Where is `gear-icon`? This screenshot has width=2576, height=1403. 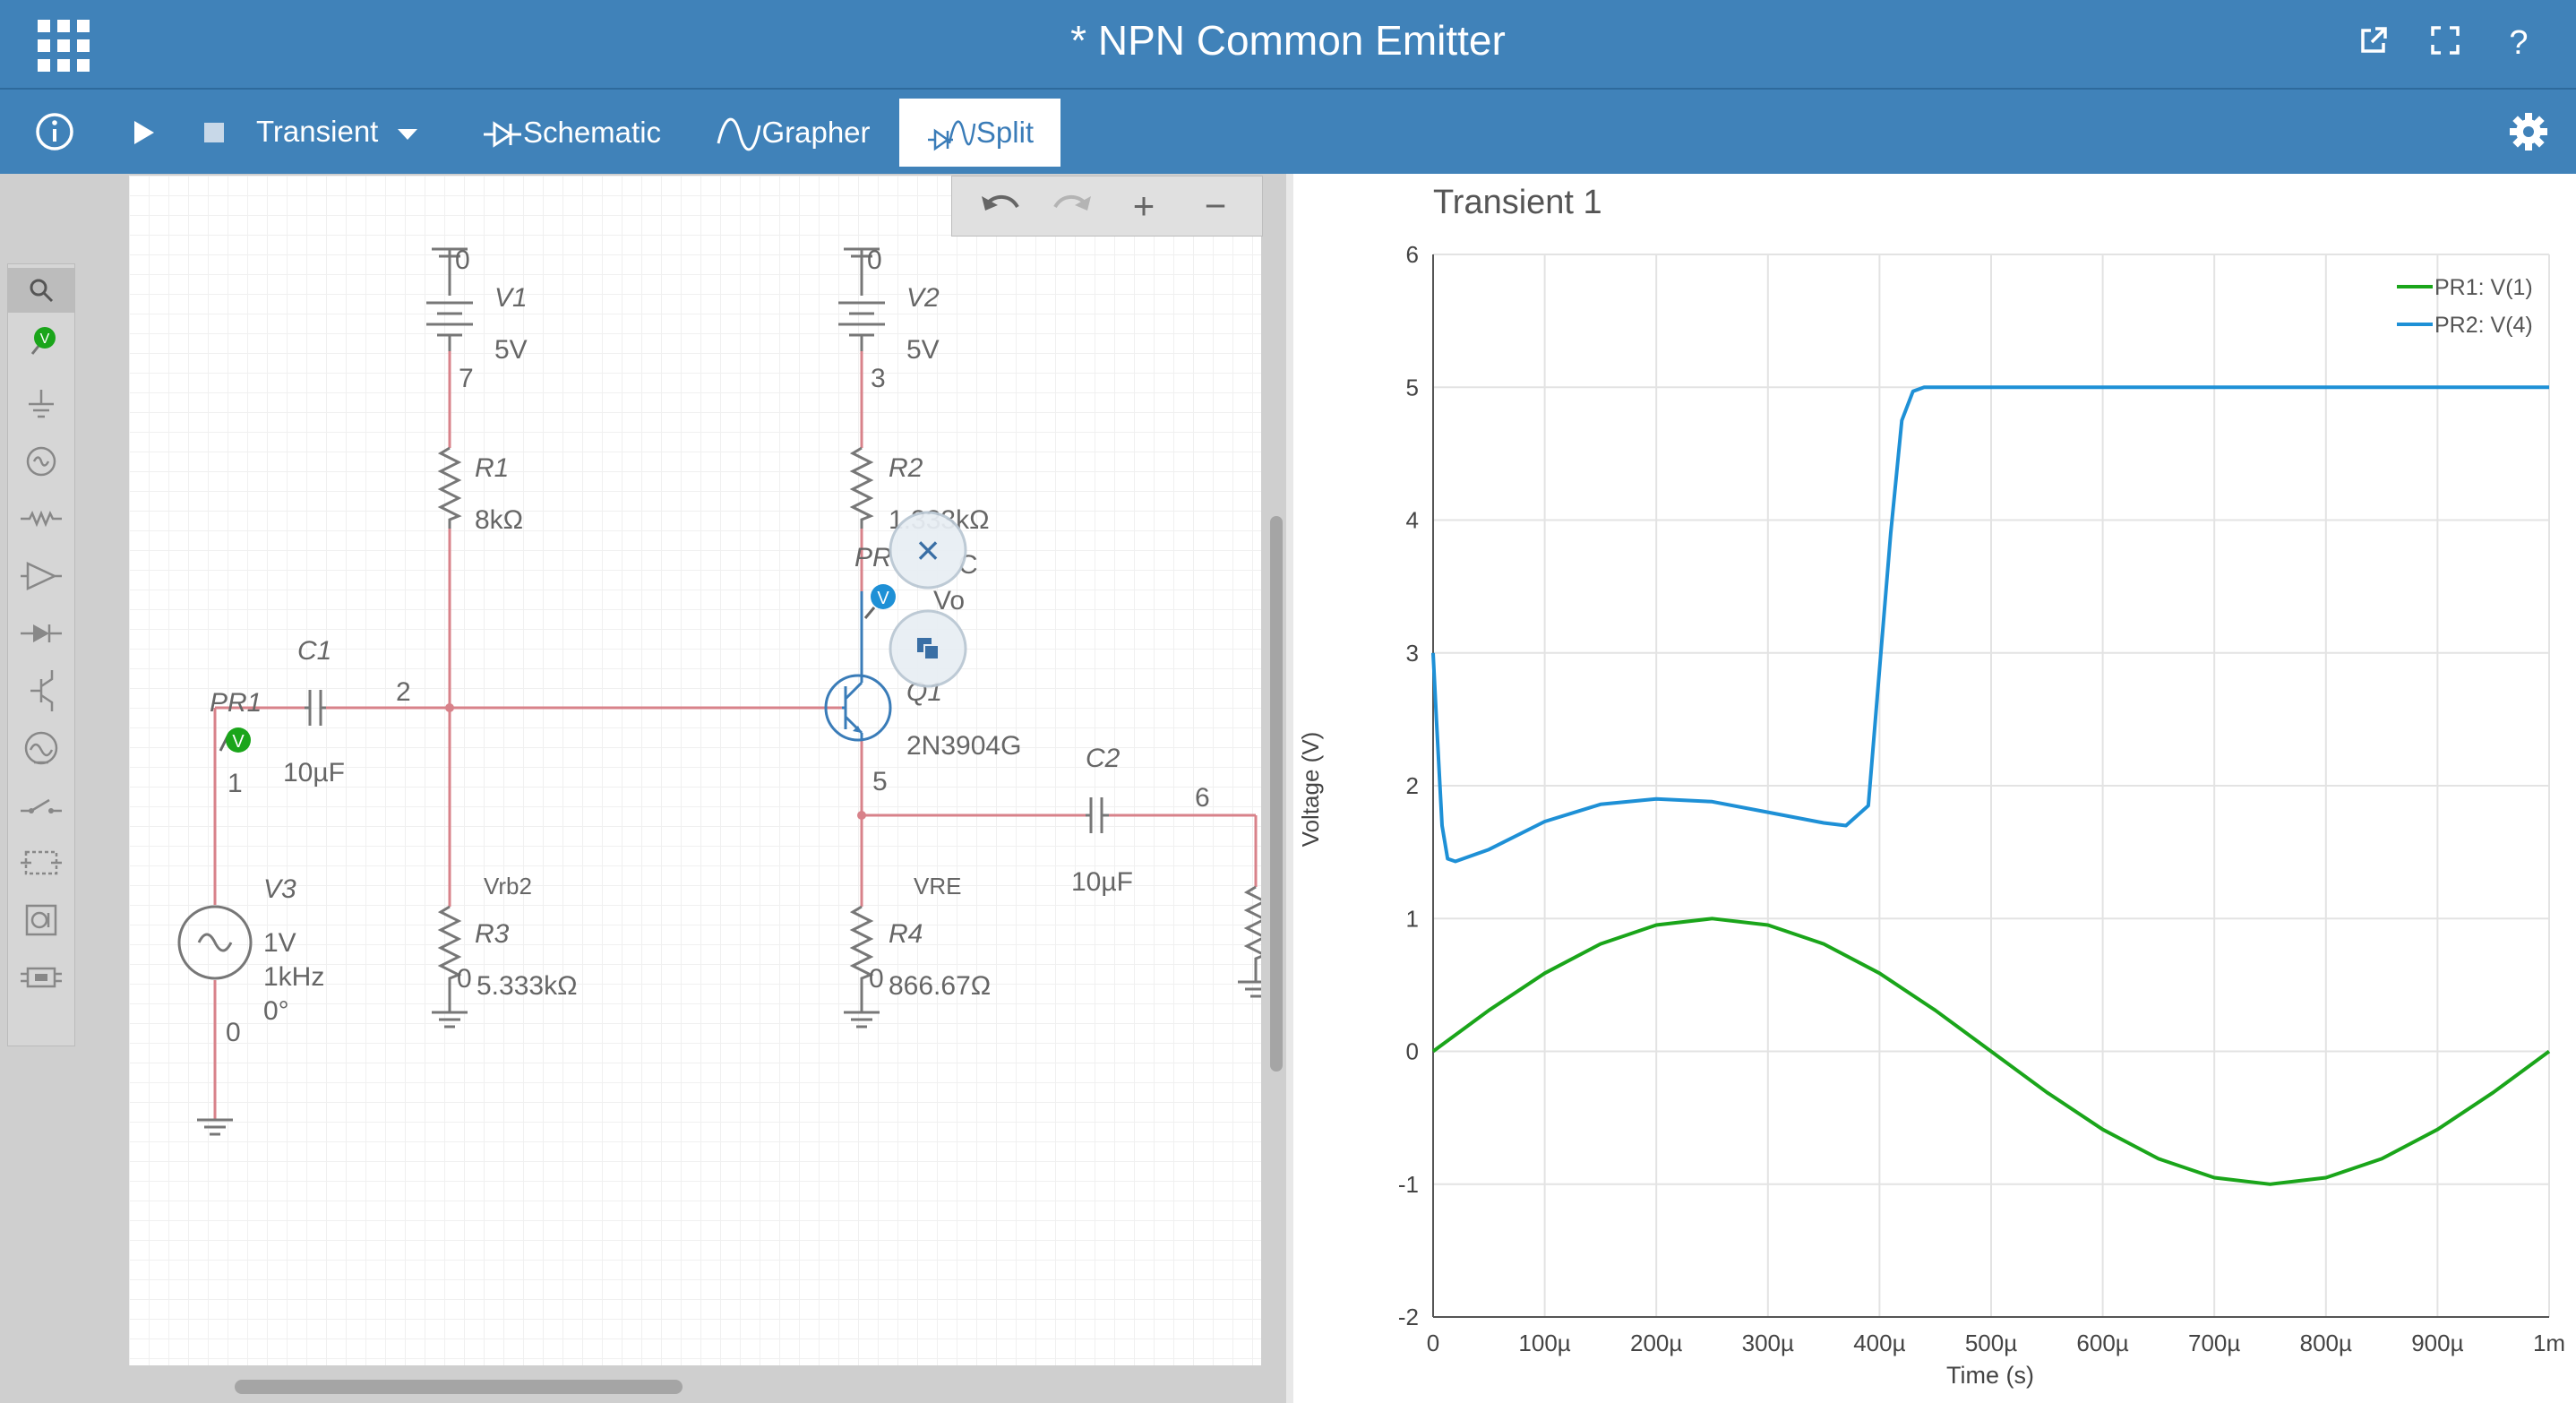 gear-icon is located at coordinates (2528, 132).